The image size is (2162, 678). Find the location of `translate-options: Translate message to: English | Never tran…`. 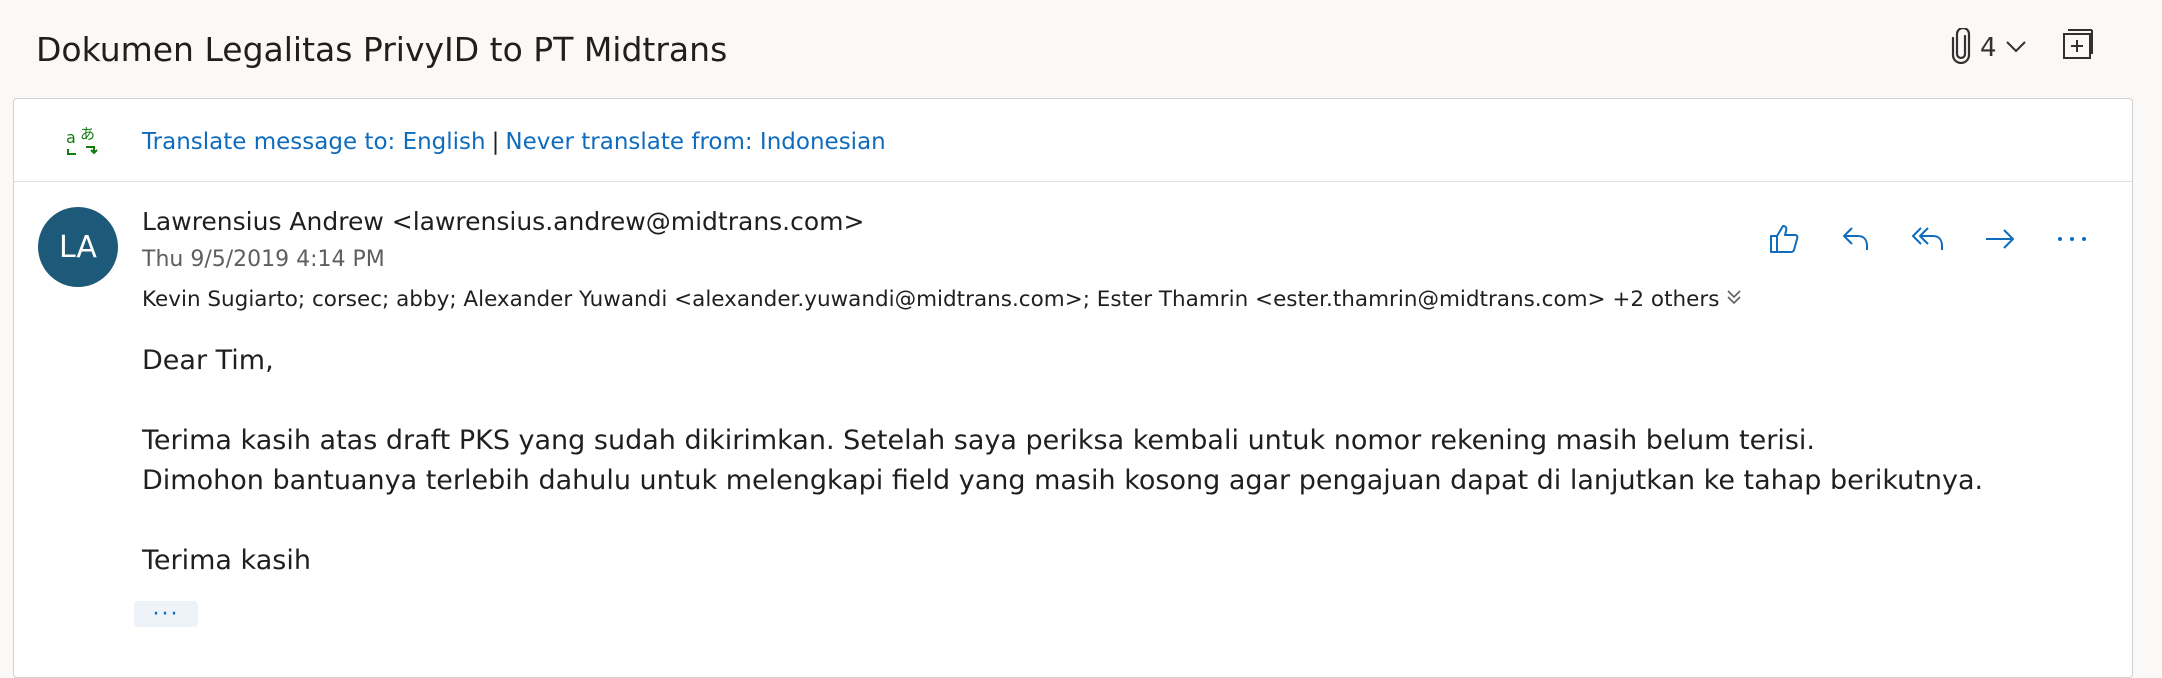

translate-options: Translate message to: English | Never tran… is located at coordinates (514, 142).